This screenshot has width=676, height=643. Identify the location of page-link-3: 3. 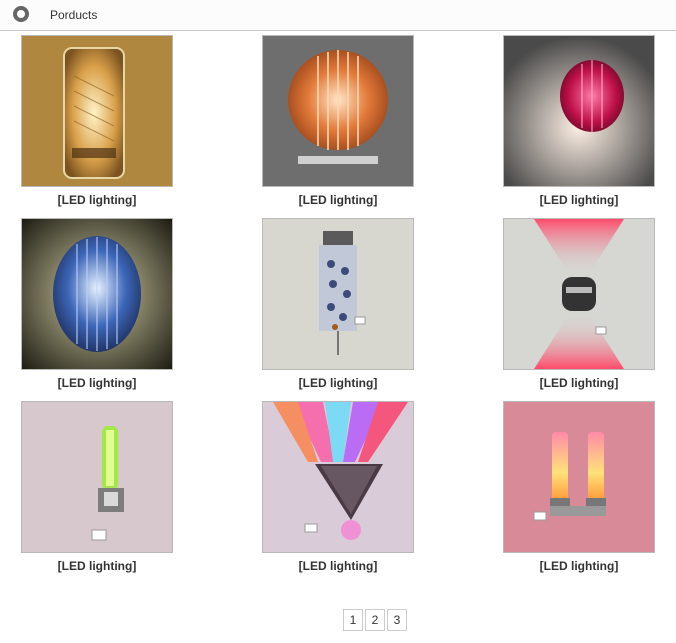
(397, 620).